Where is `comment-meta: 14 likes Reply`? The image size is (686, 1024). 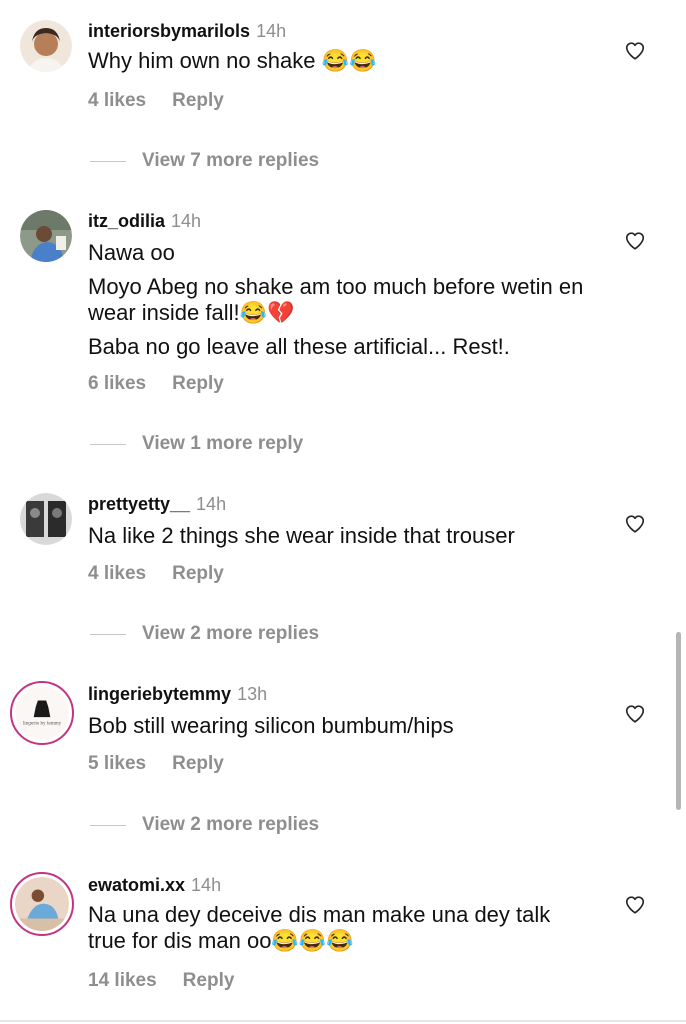 comment-meta: 14 likes Reply is located at coordinates (161, 981).